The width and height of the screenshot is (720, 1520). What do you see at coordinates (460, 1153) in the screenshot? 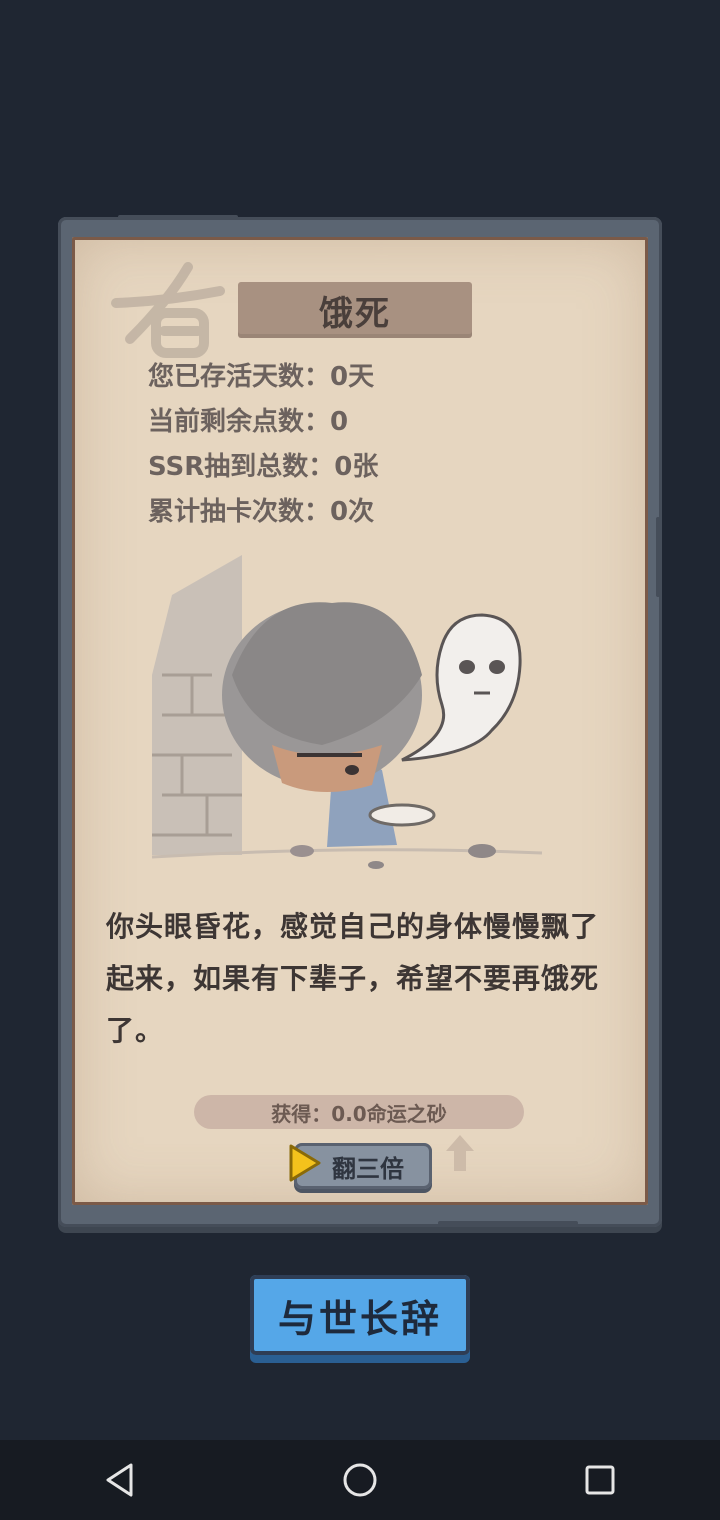
I see `up-arrow-icon` at bounding box center [460, 1153].